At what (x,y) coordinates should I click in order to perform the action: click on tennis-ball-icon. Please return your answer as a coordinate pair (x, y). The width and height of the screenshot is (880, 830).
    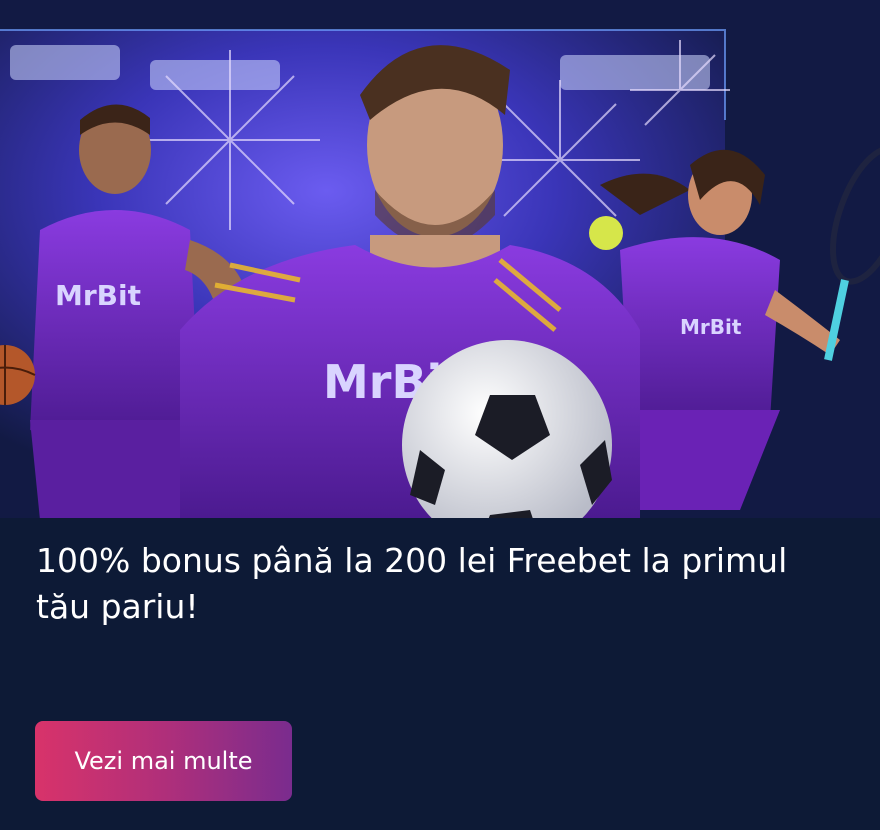
    Looking at the image, I should click on (606, 233).